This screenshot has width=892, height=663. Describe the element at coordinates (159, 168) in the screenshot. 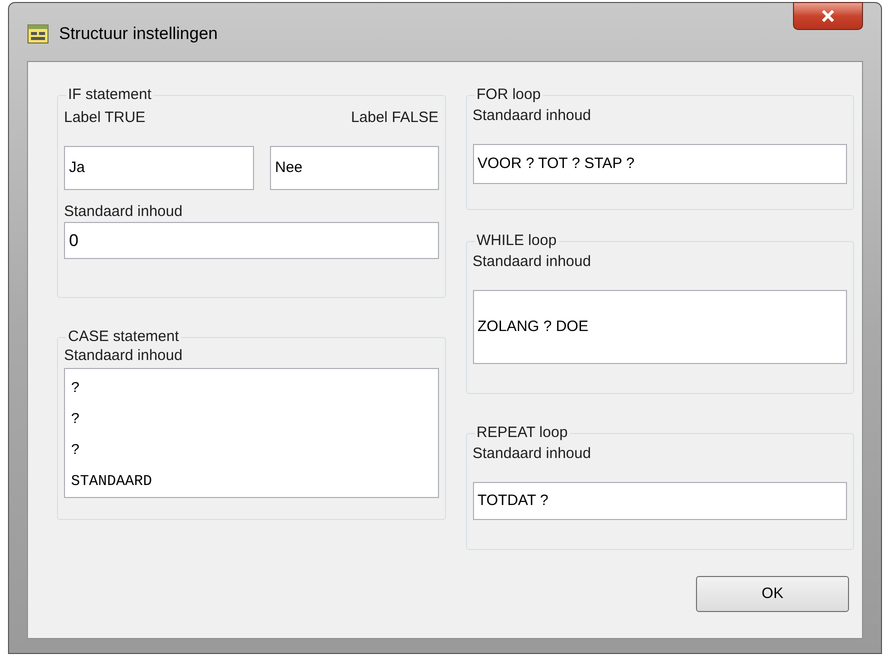

I see `text-field: Ja` at that location.